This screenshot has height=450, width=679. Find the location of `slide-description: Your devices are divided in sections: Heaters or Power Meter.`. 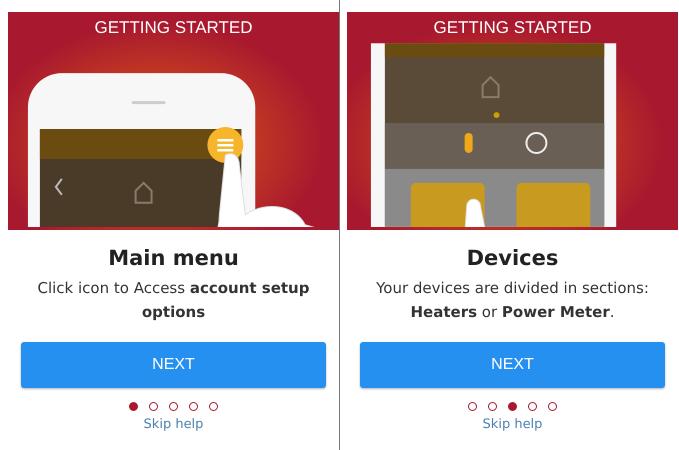

slide-description: Your devices are divided in sections: Heaters or Power Meter. is located at coordinates (512, 300).